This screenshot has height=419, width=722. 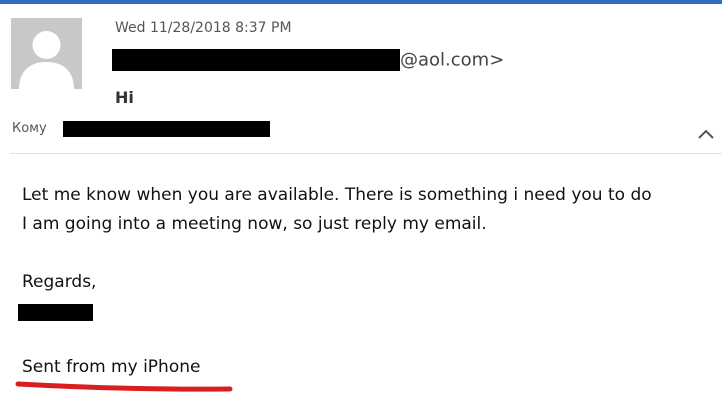 I want to click on signature-redaction, so click(x=55, y=312).